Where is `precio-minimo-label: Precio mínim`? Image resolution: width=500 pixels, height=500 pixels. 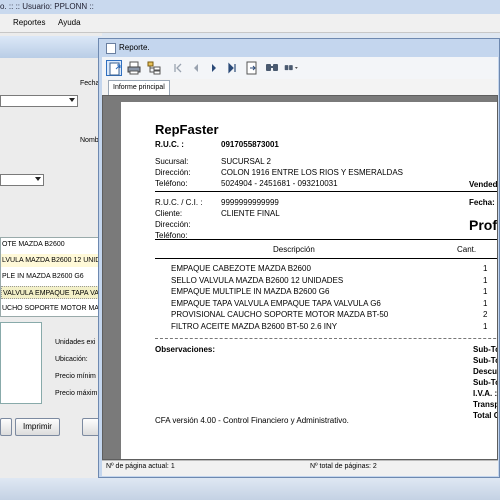 precio-minimo-label: Precio mínim is located at coordinates (75, 376).